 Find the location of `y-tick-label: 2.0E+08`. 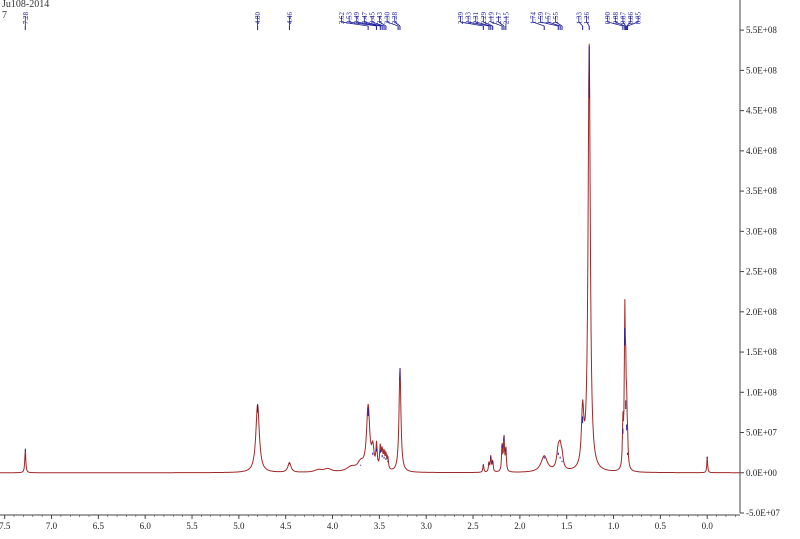

y-tick-label: 2.0E+08 is located at coordinates (761, 312).